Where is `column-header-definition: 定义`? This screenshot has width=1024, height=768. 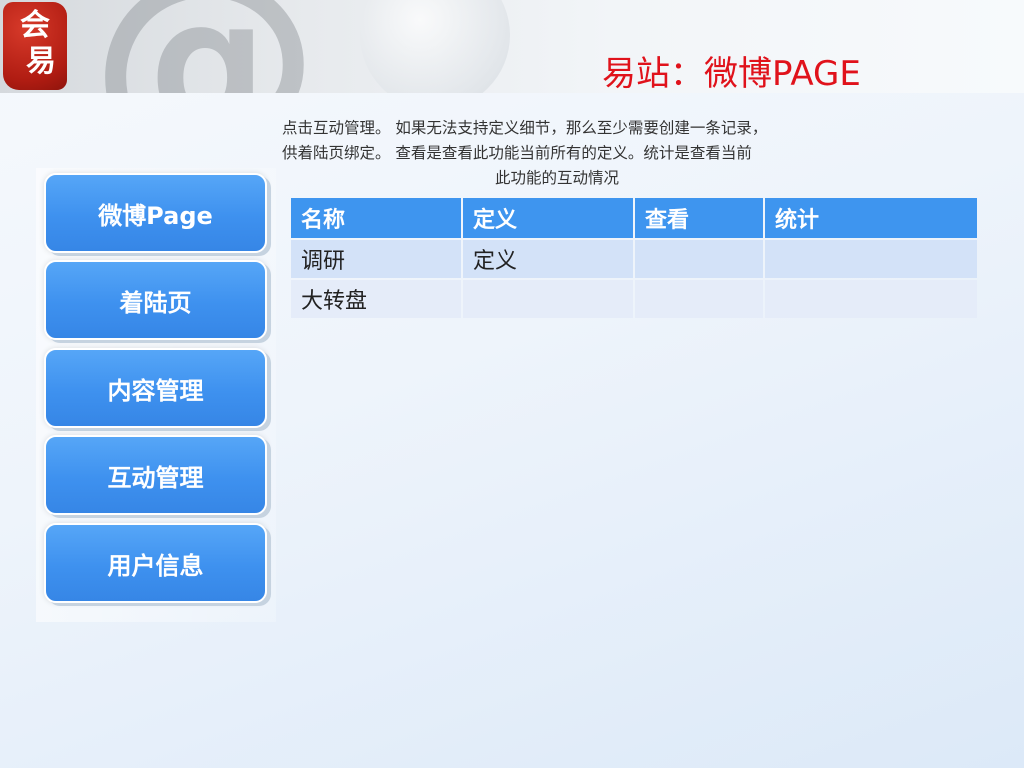 column-header-definition: 定义 is located at coordinates (548, 218).